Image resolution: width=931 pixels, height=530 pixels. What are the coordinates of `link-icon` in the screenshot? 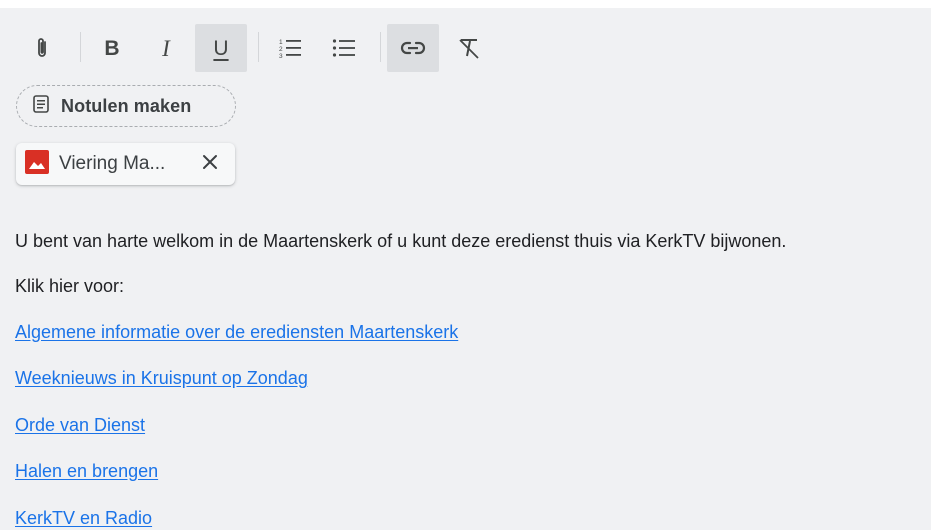 It's located at (413, 48).